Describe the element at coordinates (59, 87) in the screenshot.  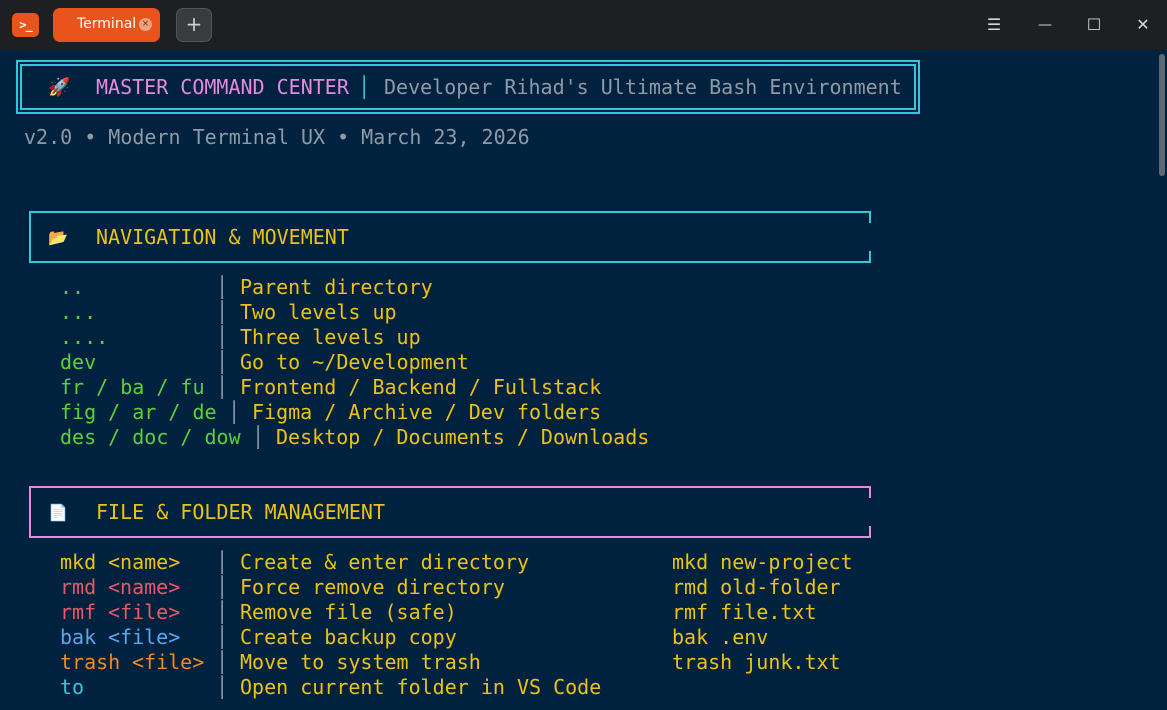
I see `rocket-icon: 🚀` at that location.